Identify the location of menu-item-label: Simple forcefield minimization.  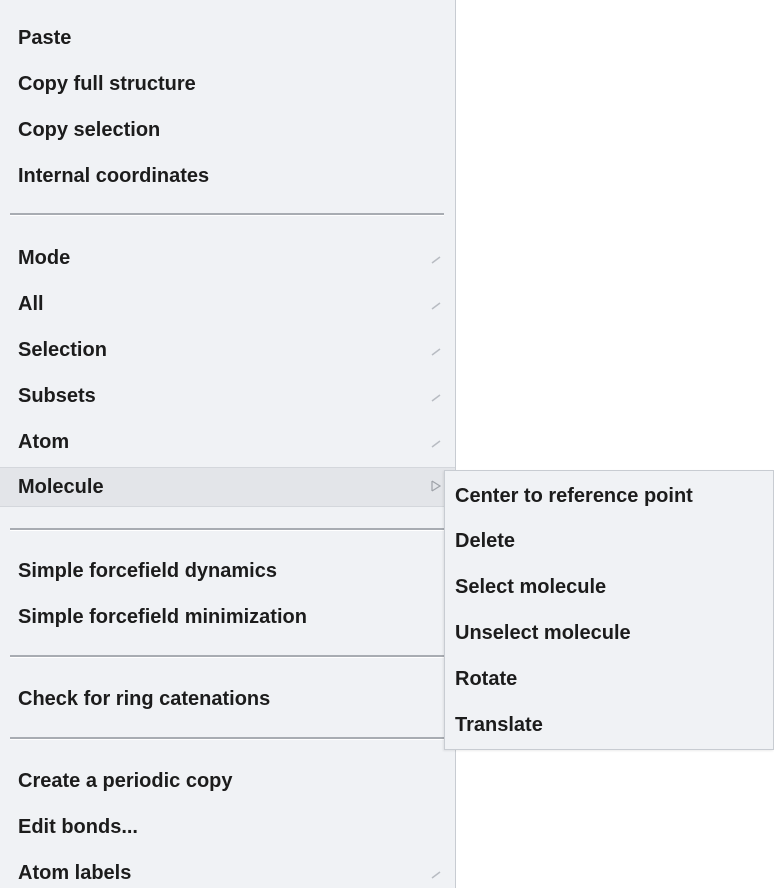
(162, 617).